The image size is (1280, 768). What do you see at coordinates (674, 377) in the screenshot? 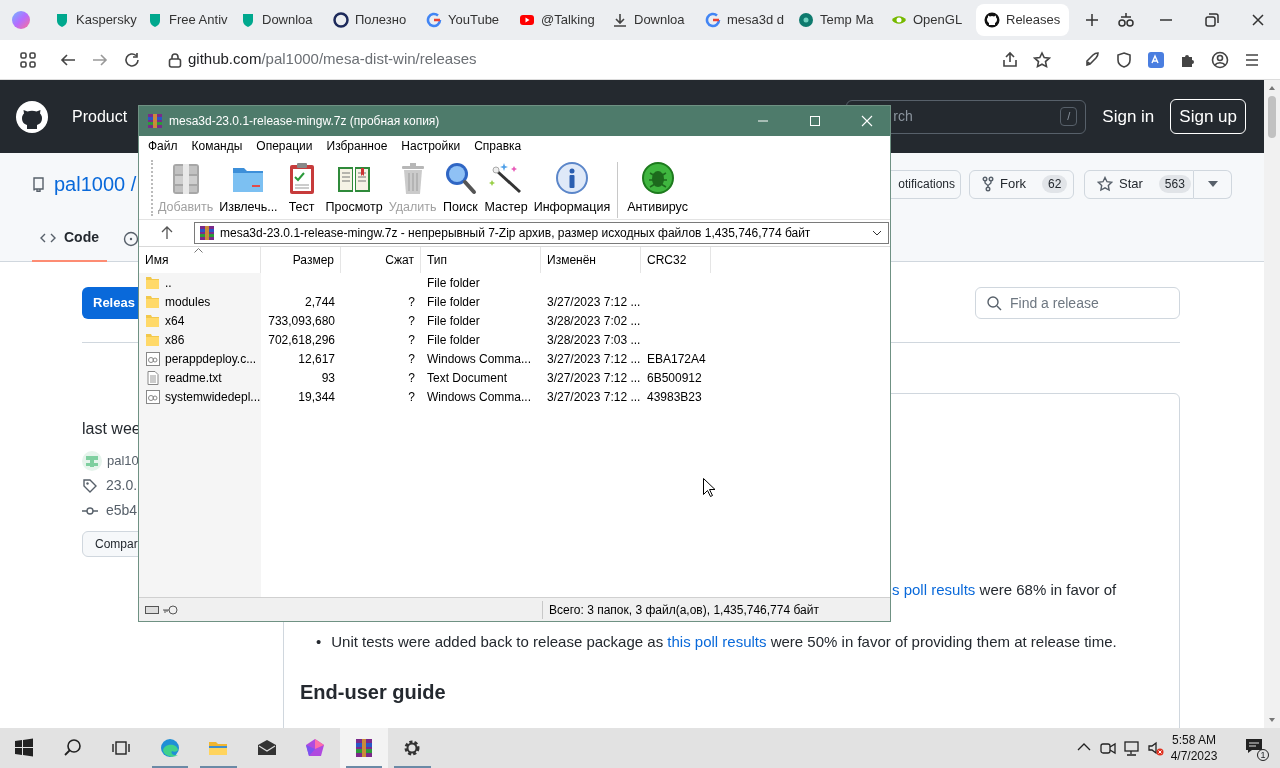
I see `table-cell: 6B500912` at bounding box center [674, 377].